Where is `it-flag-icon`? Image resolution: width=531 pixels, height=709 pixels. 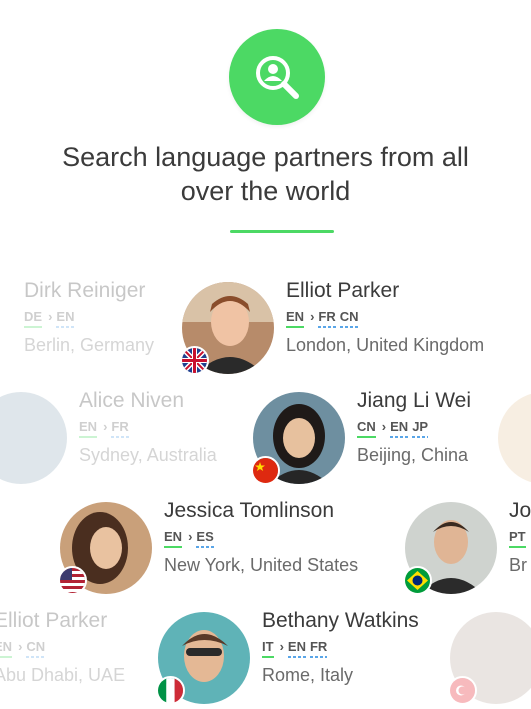 it-flag-icon is located at coordinates (170, 690).